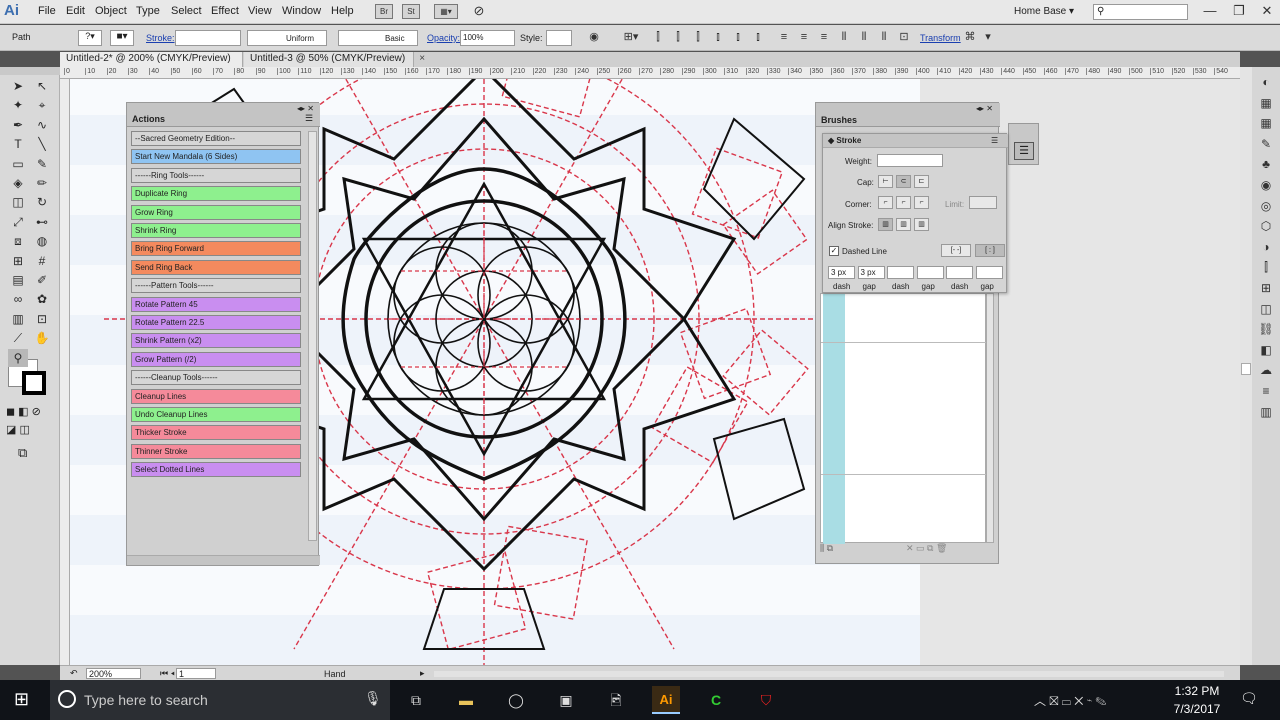 The width and height of the screenshot is (1280, 720). I want to click on lasso-tool-icon: ⌖, so click(42, 105).